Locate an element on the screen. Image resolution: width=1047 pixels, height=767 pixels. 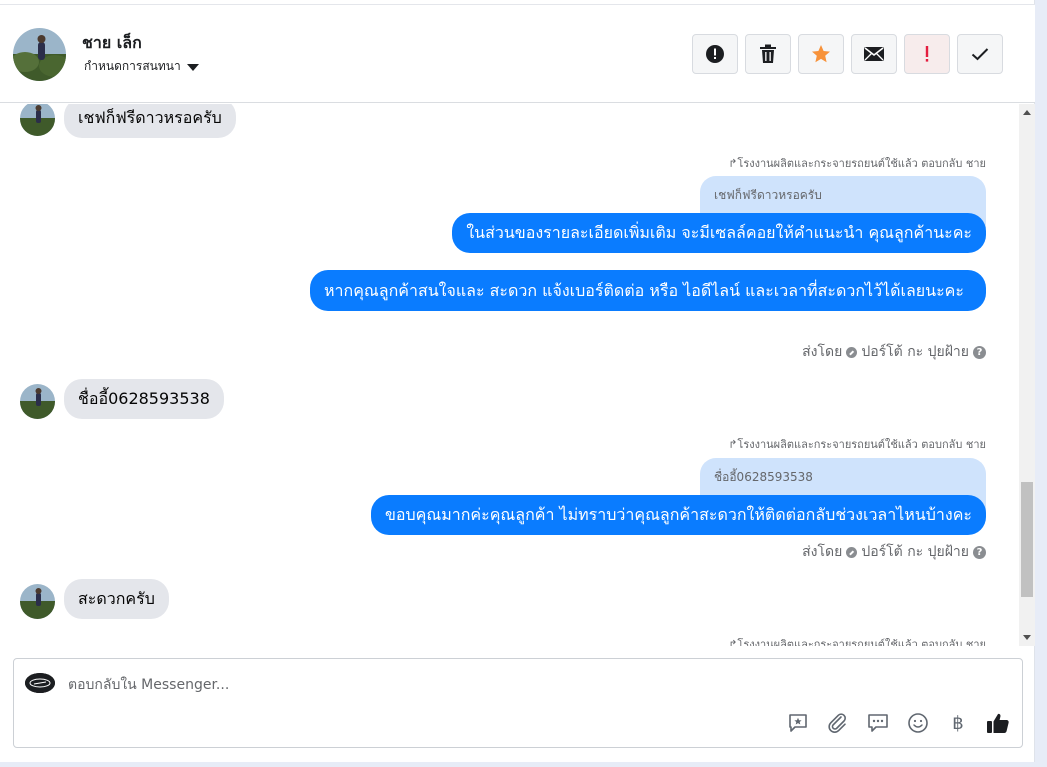
conversation-status-label: กำหนดการสนทนา is located at coordinates (132, 66).